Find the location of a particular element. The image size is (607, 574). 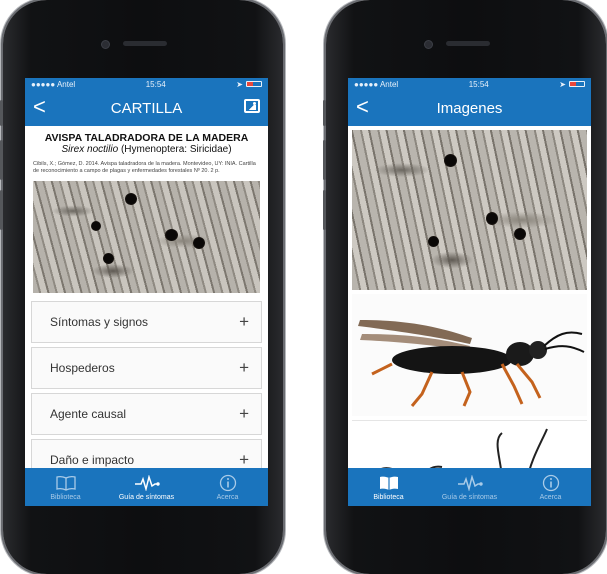

card-subtitle: Sirex noctilio (Hymenoptera: Siricidae) is located at coordinates (146, 149).